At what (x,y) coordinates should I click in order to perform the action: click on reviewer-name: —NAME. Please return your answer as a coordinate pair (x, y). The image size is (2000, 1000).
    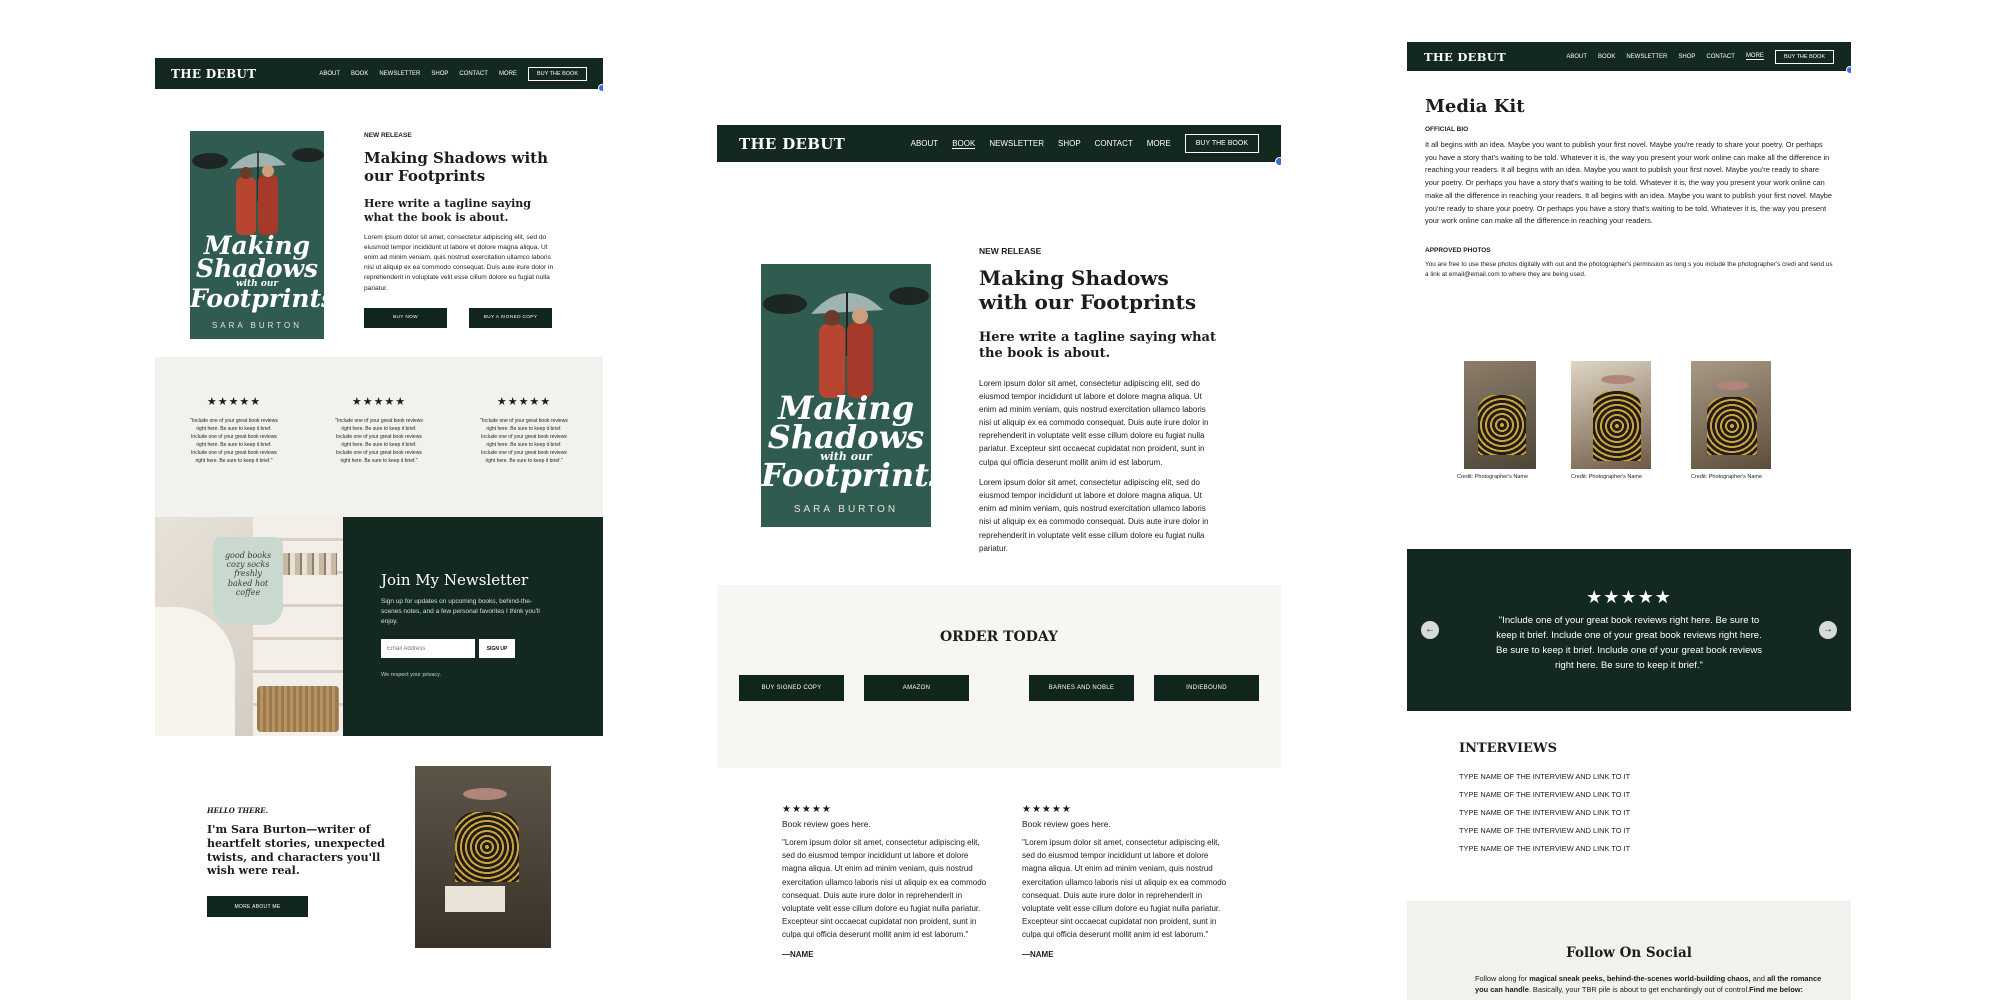
    Looking at the image, I should click on (1038, 954).